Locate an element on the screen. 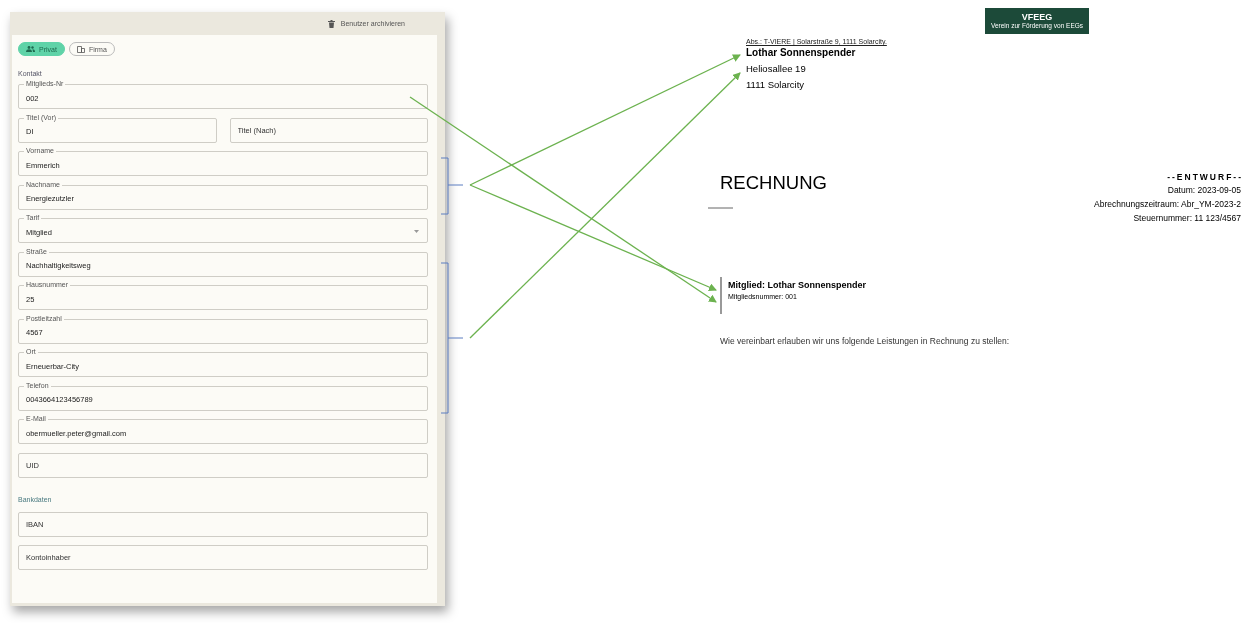 This screenshot has width=1246, height=623. caret-icon is located at coordinates (416, 231).